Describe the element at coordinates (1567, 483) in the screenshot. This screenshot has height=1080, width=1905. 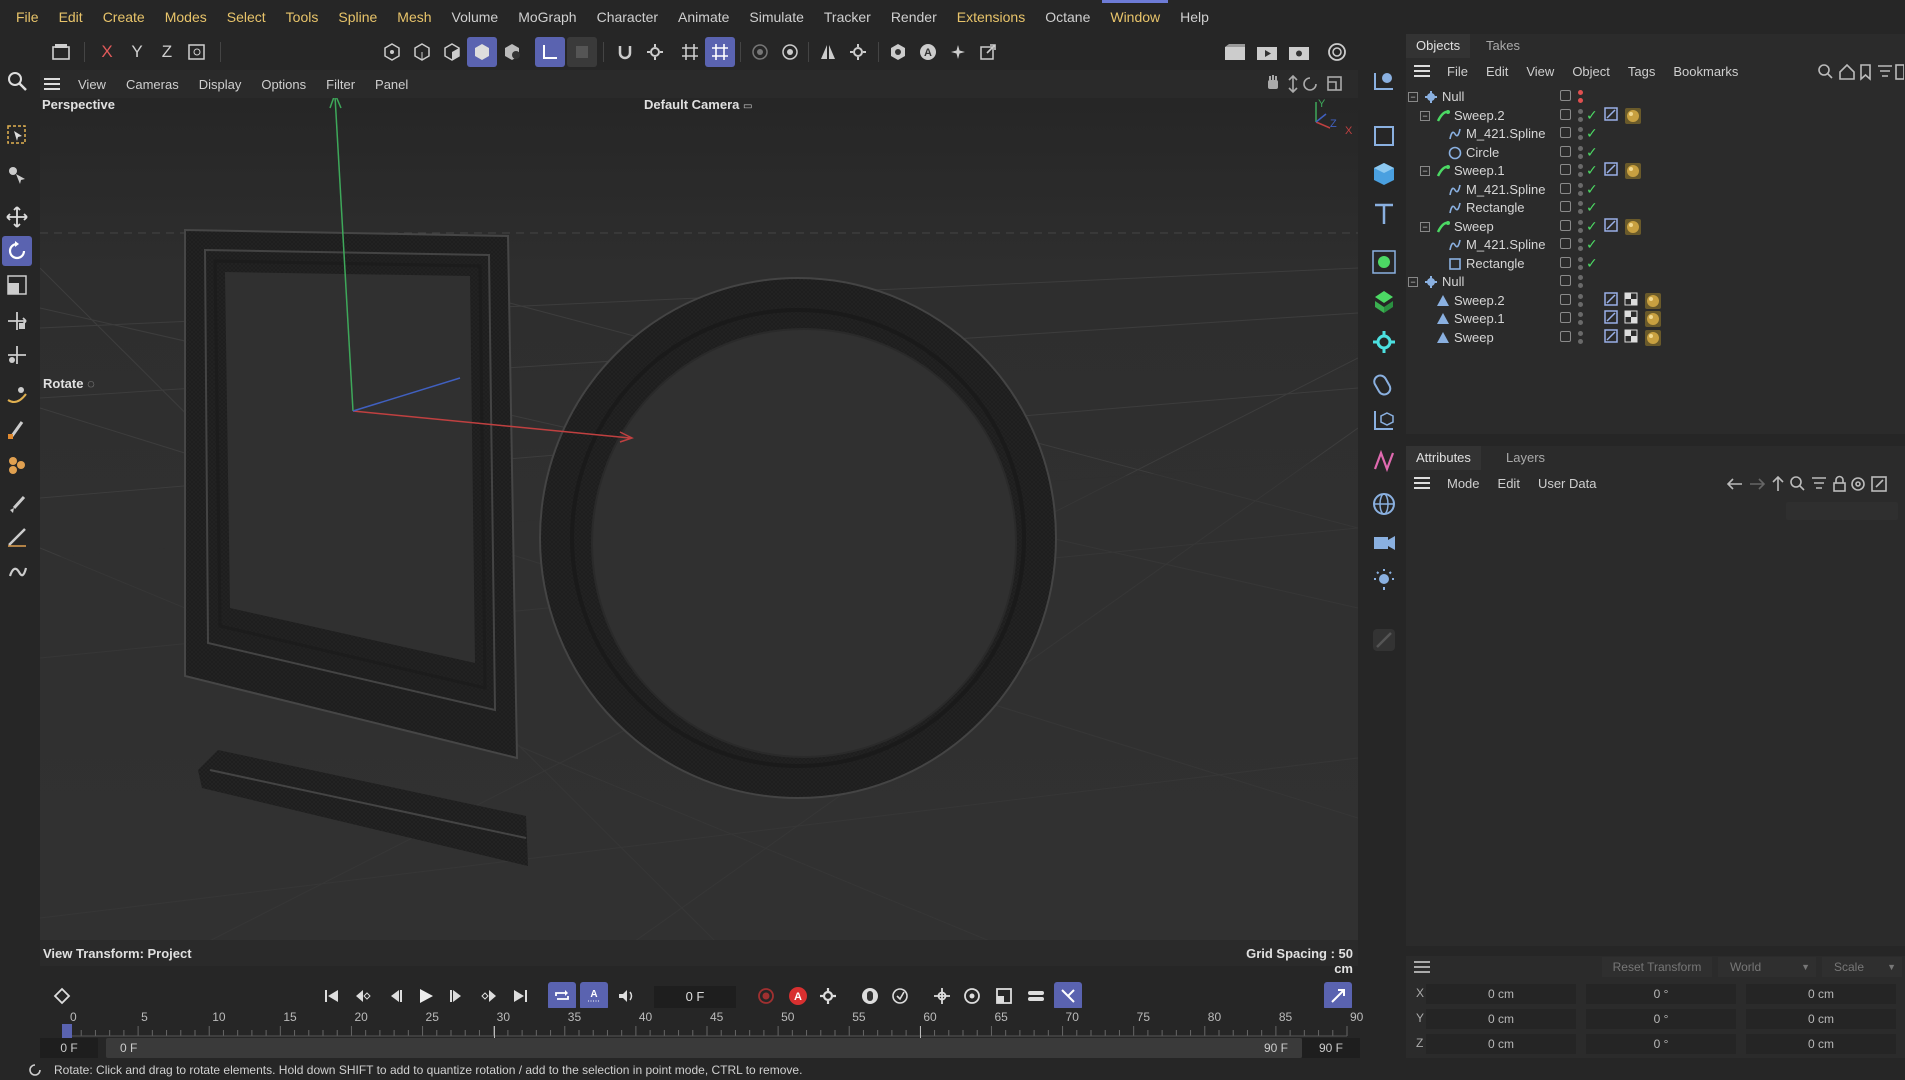
I see `attributes-menu-userdata: User Data` at that location.